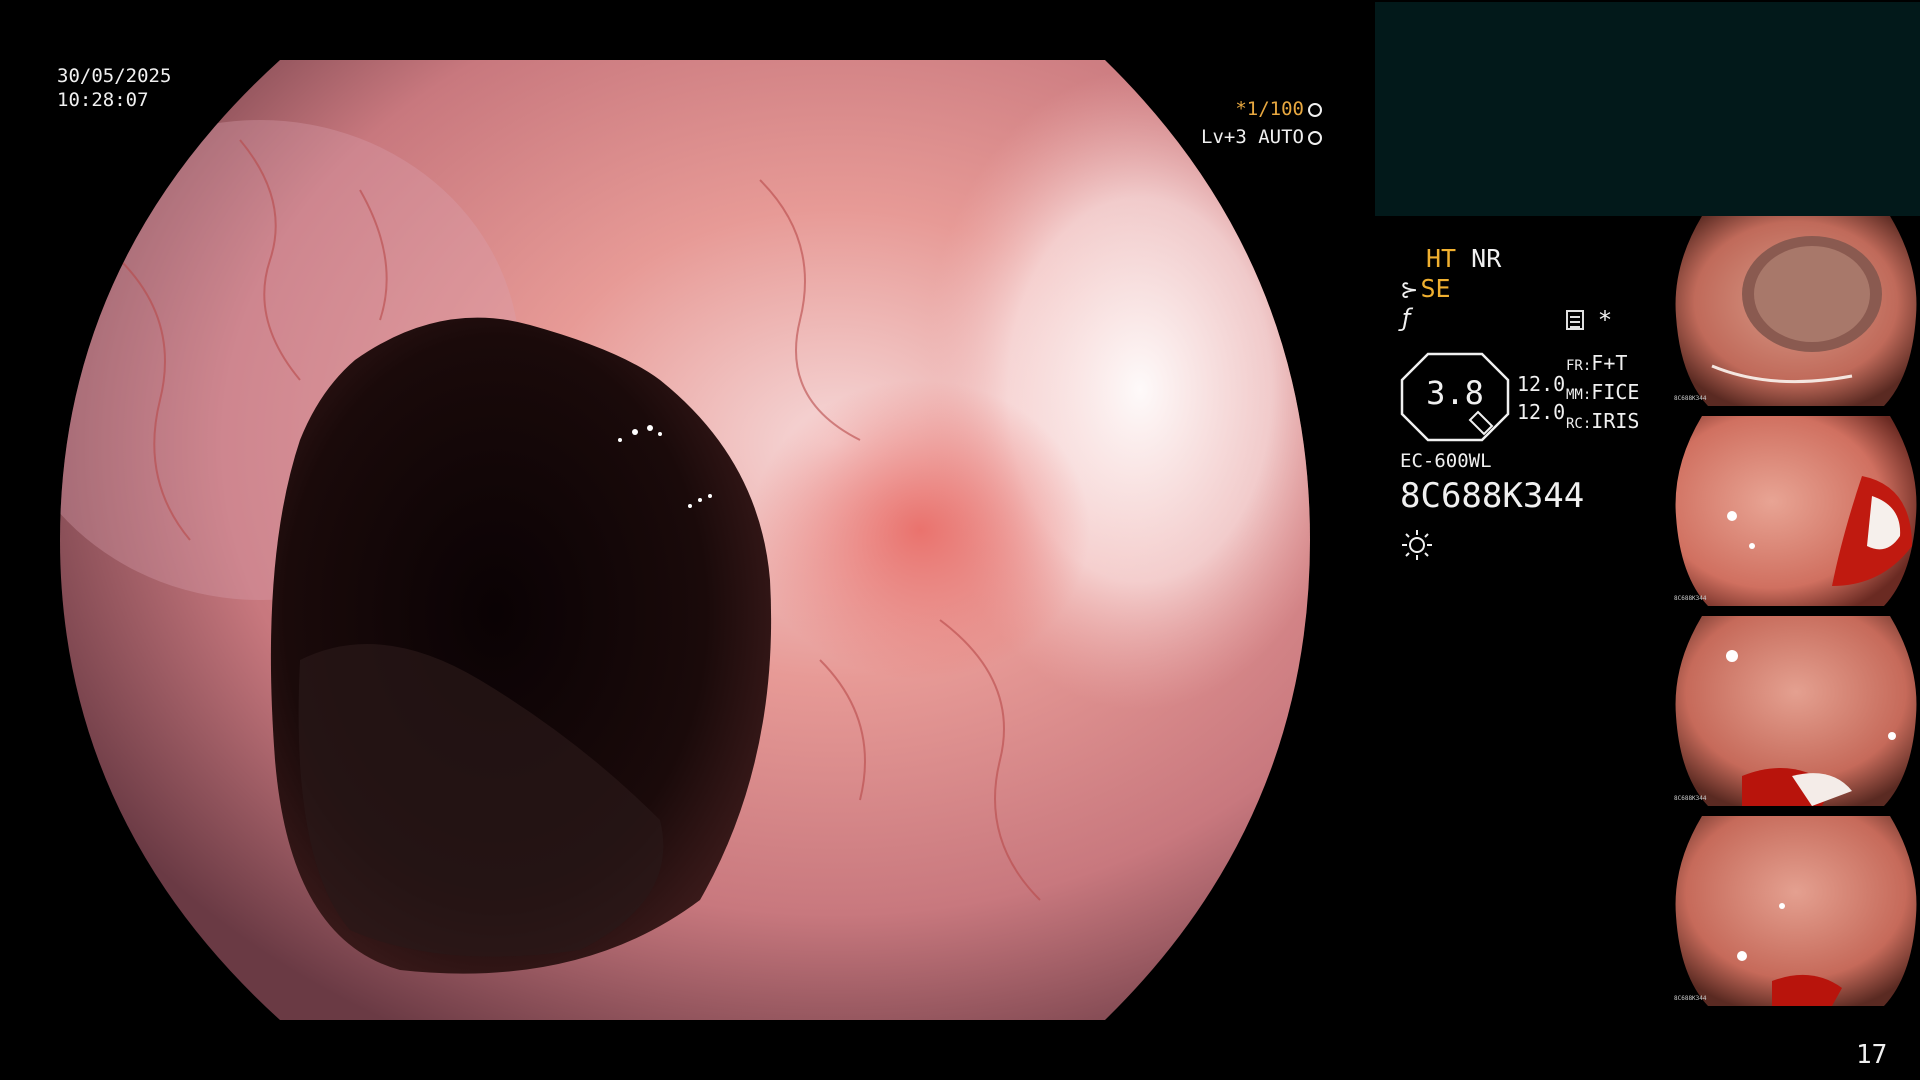  Describe the element at coordinates (1796, 711) in the screenshot. I see `thumbnail-3: 8C688K344` at that location.